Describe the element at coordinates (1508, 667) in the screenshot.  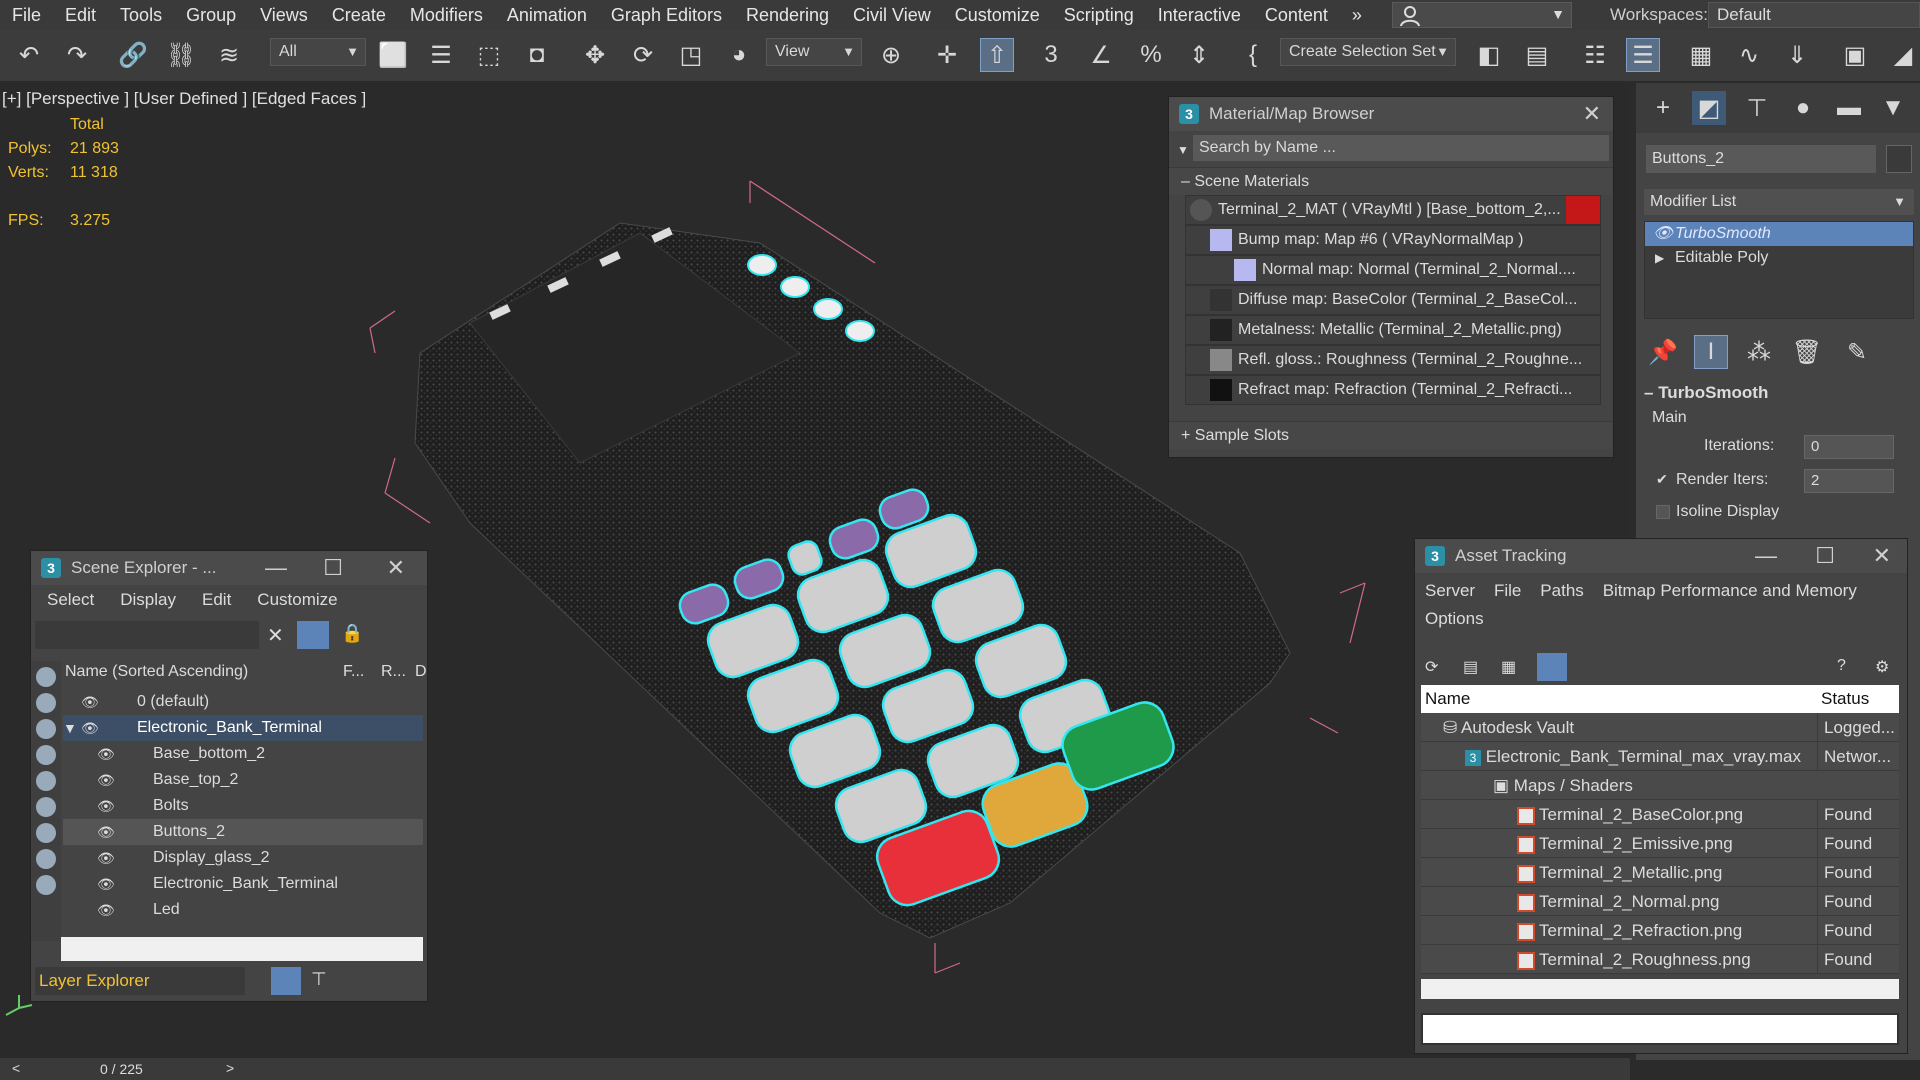
I see `table-view-icon: ▦` at that location.